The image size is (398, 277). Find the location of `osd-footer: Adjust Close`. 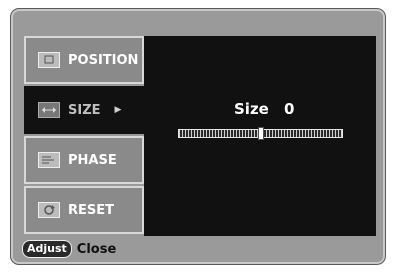

osd-footer: Adjust Close is located at coordinates (199, 249).